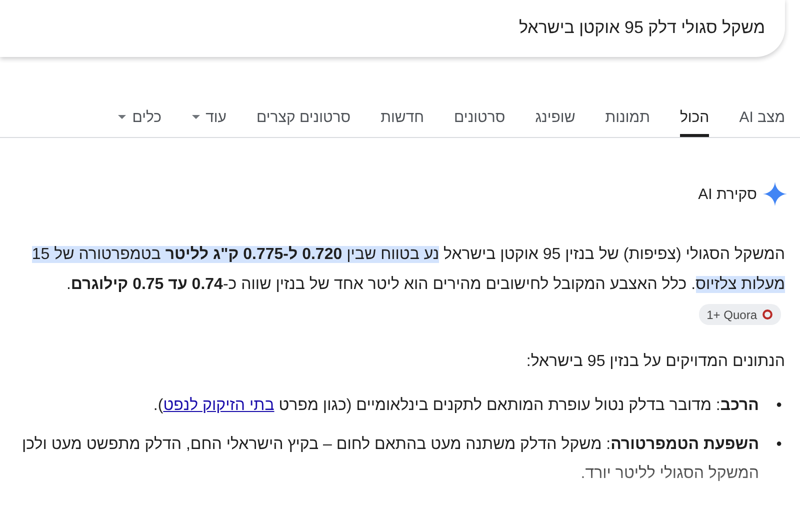  What do you see at coordinates (140, 117) in the screenshot?
I see `tab: כלים` at bounding box center [140, 117].